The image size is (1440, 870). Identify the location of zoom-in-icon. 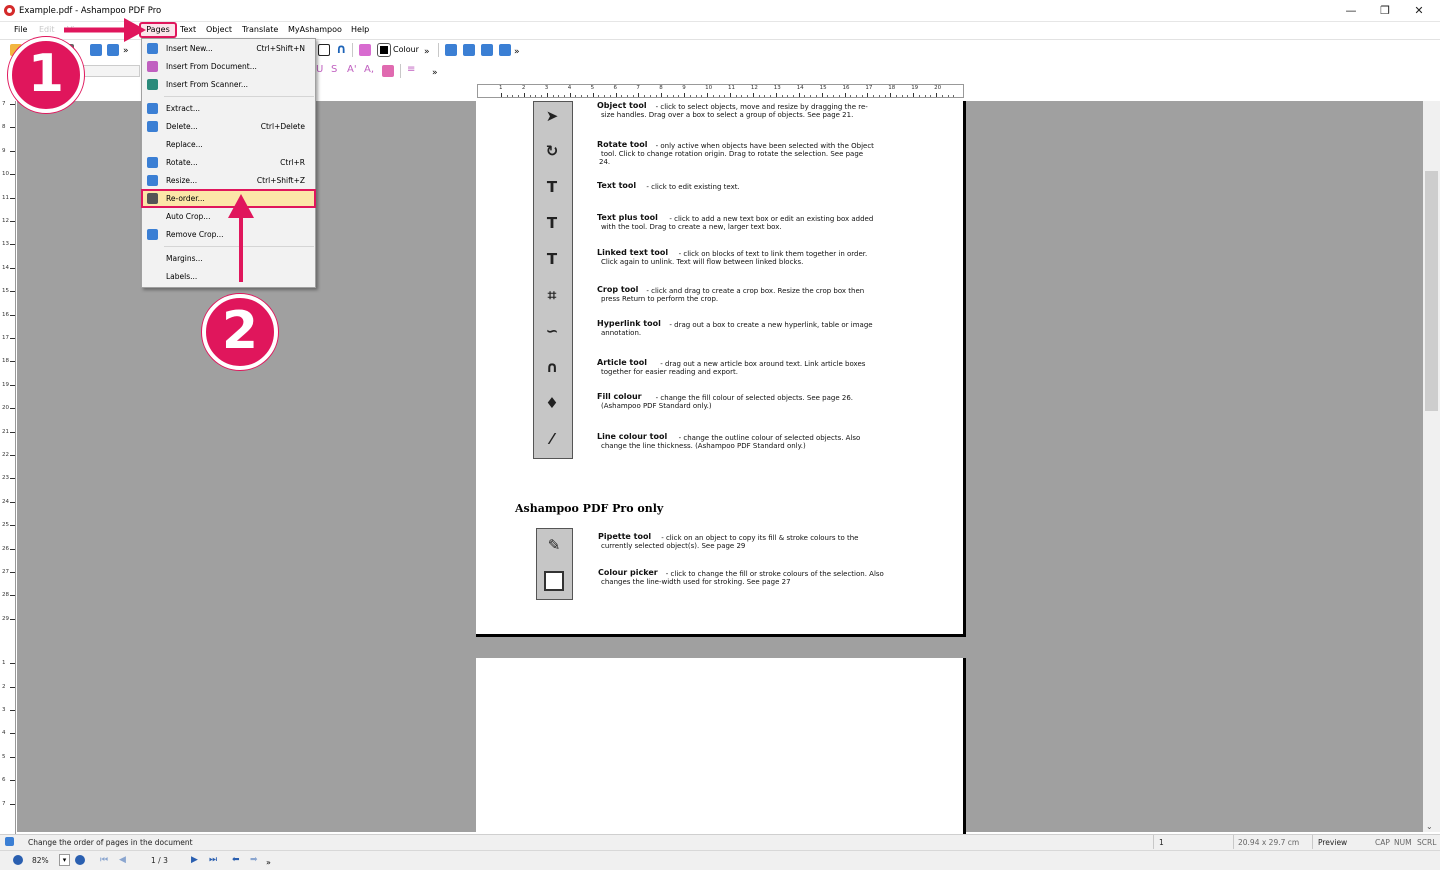
(80, 860).